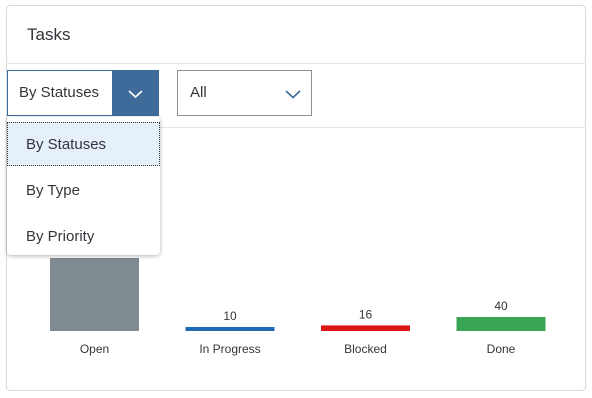  I want to click on dropdown-option-by-type: By Type, so click(83, 190).